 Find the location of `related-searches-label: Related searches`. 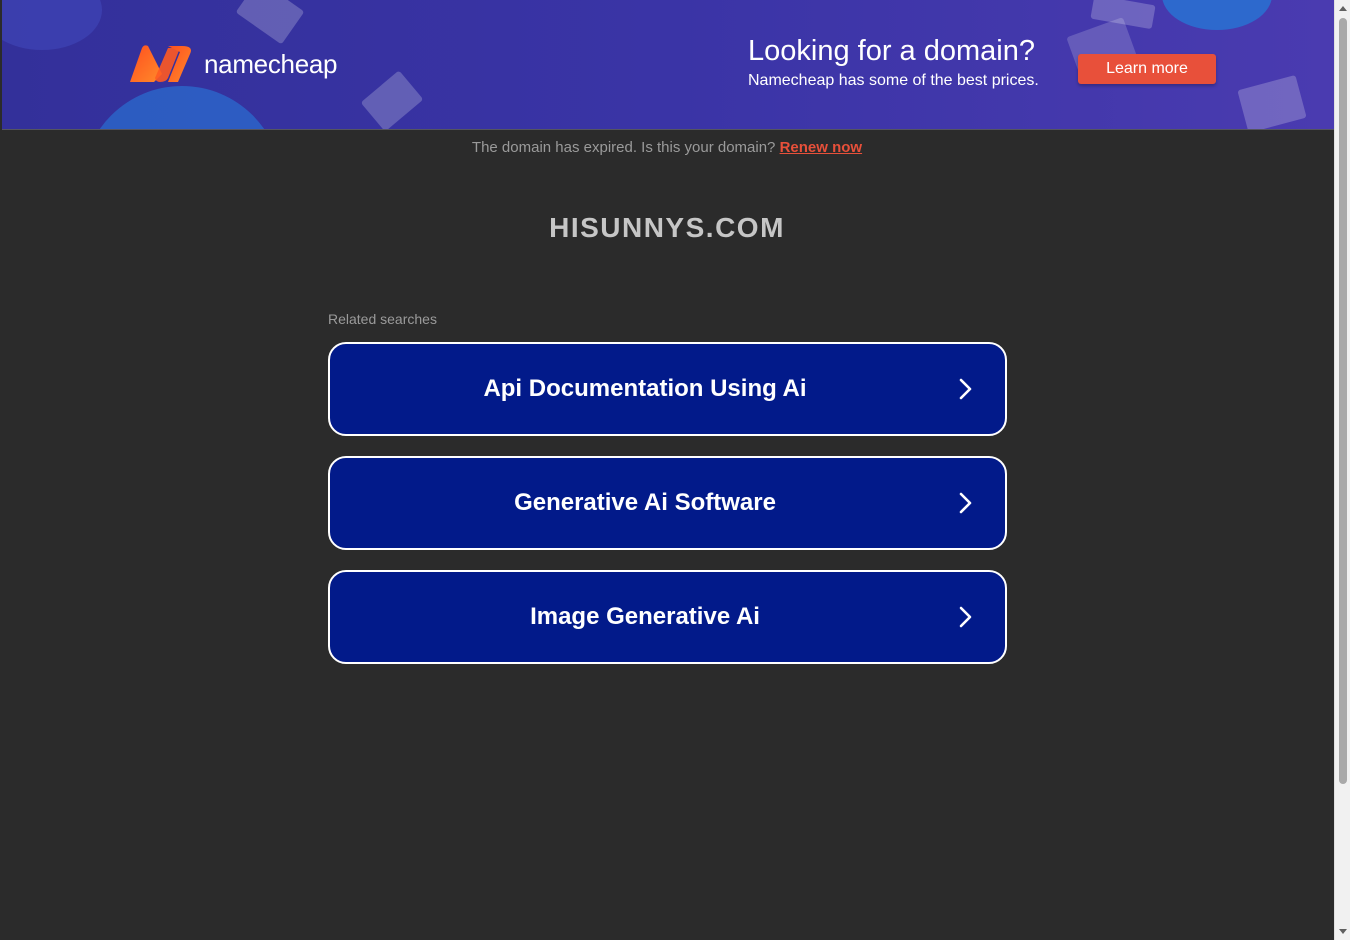

related-searches-label: Related searches is located at coordinates (382, 319).